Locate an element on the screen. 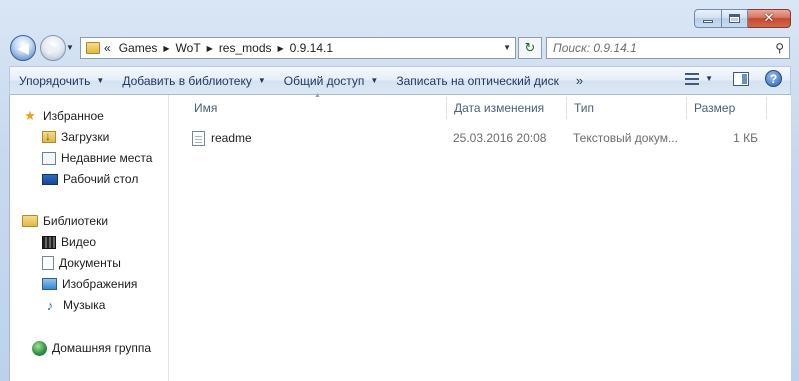 The image size is (799, 381). documents-icon is located at coordinates (48, 263).